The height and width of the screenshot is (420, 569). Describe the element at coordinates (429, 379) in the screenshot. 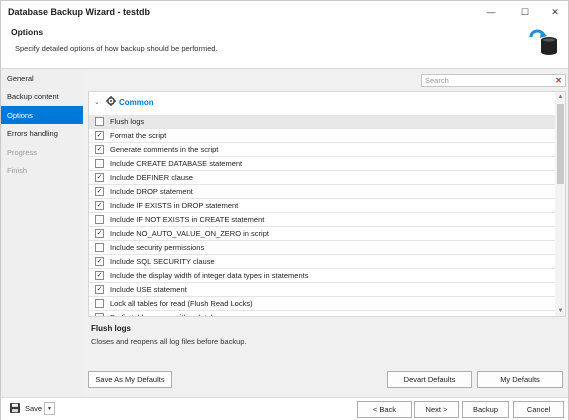

I see `devart-defaults-button: Devart Defaults` at that location.